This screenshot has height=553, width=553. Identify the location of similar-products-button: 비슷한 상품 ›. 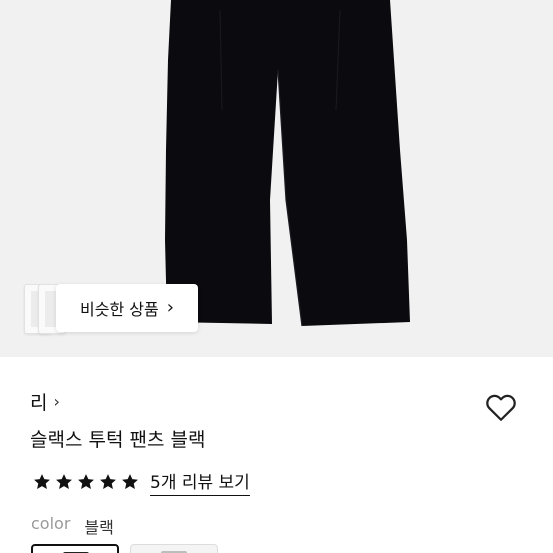
(127, 308).